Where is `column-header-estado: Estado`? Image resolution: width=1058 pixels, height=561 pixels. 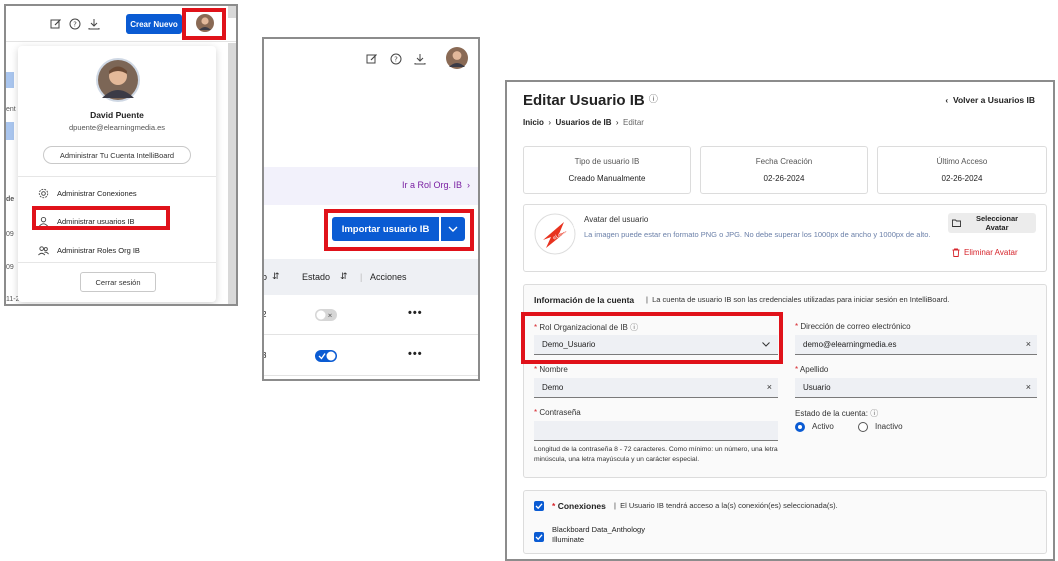 column-header-estado: Estado is located at coordinates (316, 277).